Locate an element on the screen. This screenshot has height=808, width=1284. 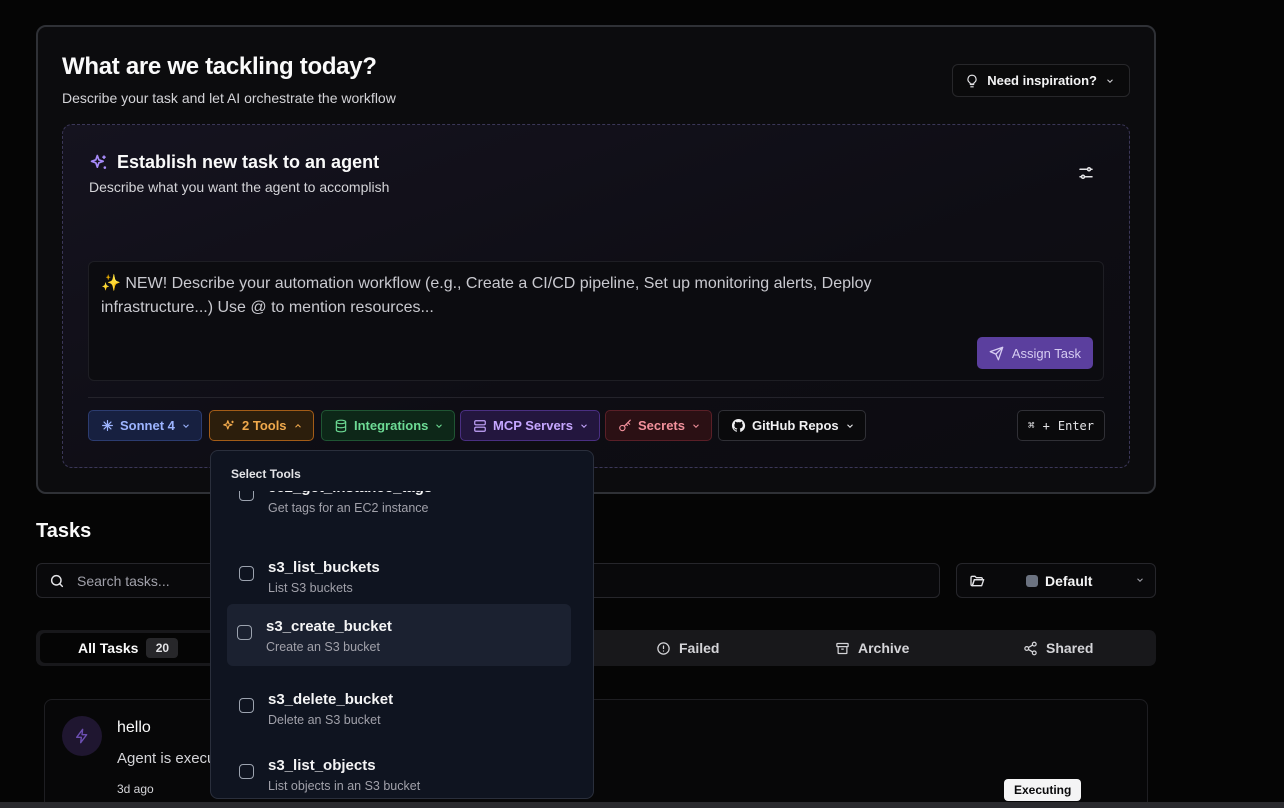
model-label: Sonnet 4 is located at coordinates (147, 425).